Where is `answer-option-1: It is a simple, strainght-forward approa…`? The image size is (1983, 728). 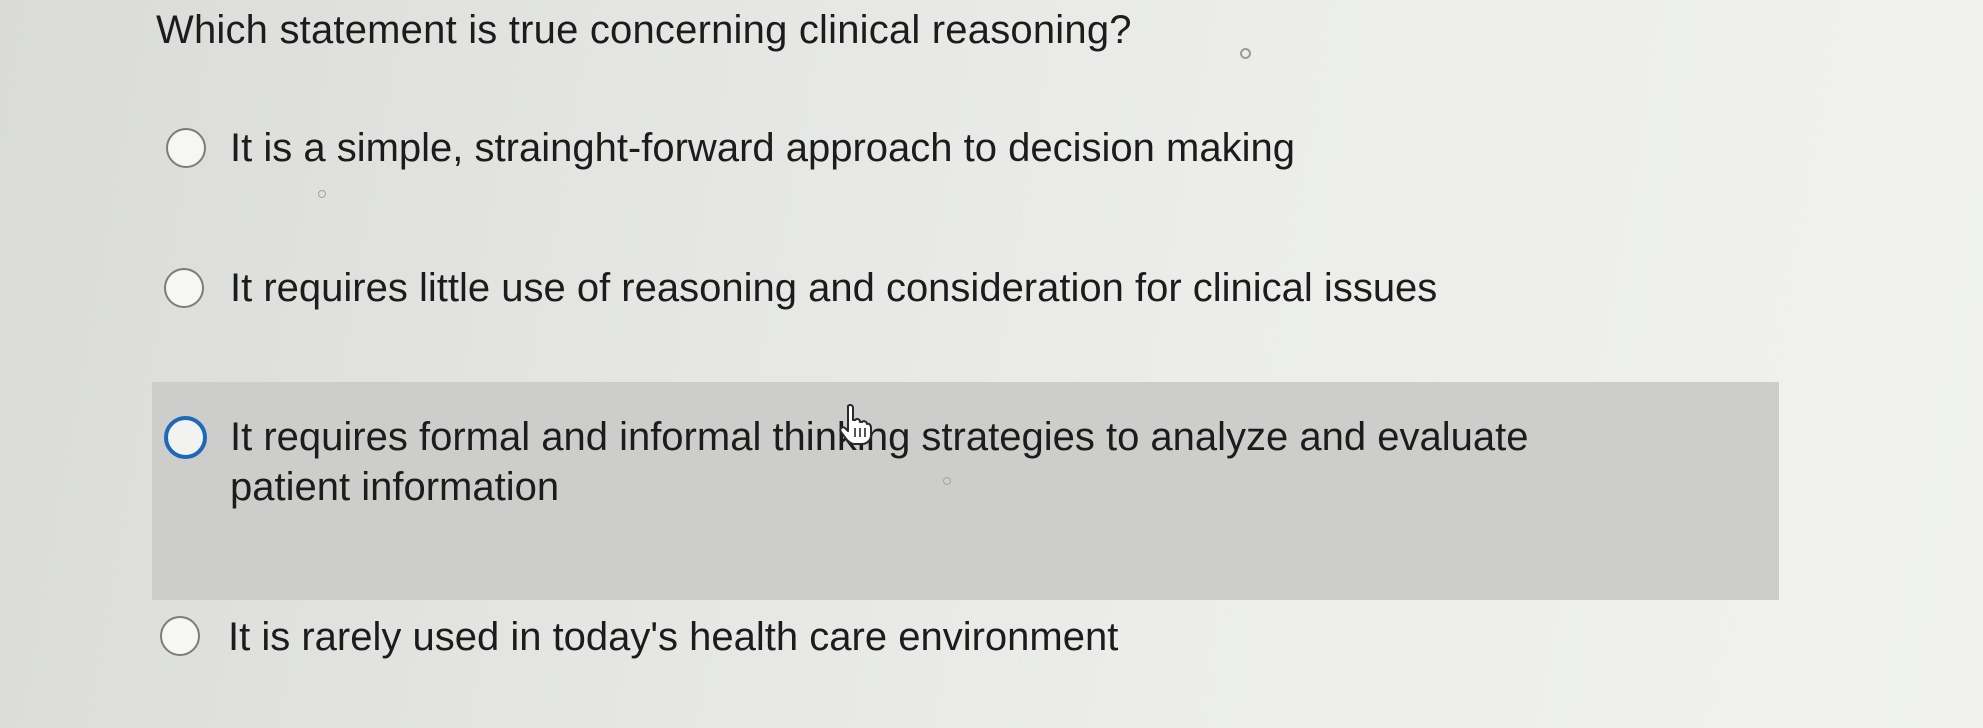 answer-option-1: It is a simple, strainght-forward approa… is located at coordinates (800, 155).